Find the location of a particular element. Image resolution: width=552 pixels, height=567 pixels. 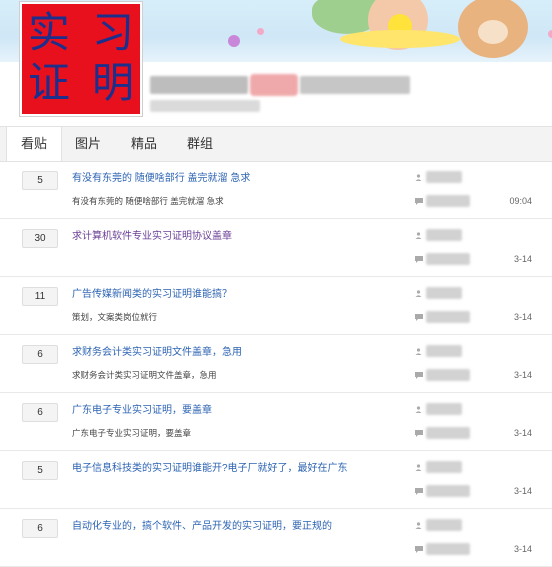

forum-follow is located at coordinates (355, 85).